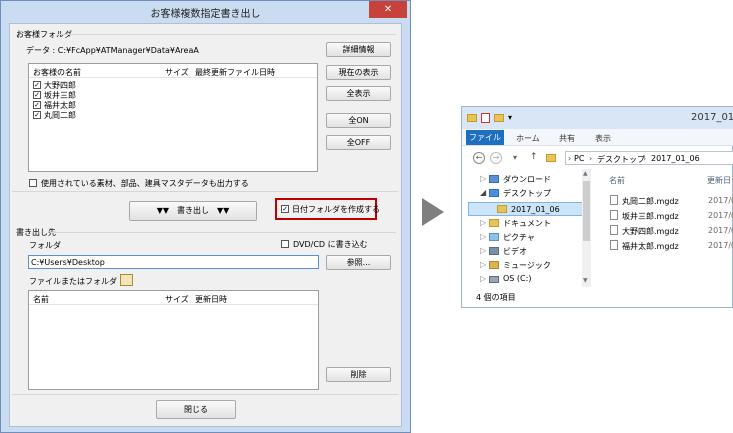  Describe the element at coordinates (285, 209) in the screenshot. I see `date-folder-checkbox: ✓` at that location.